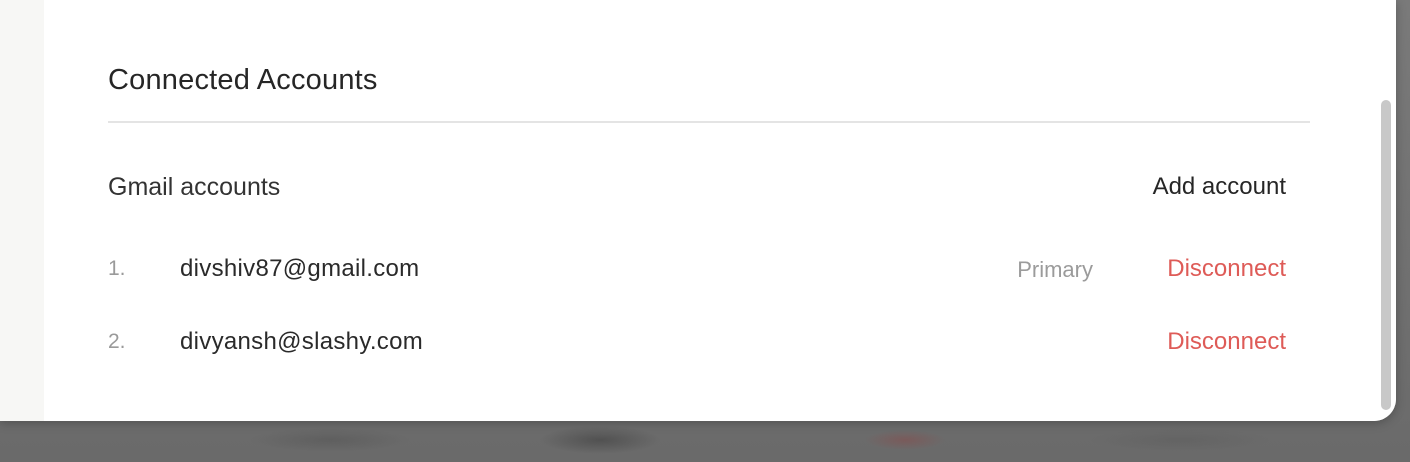  I want to click on scrollbar-thumb, so click(1386, 255).